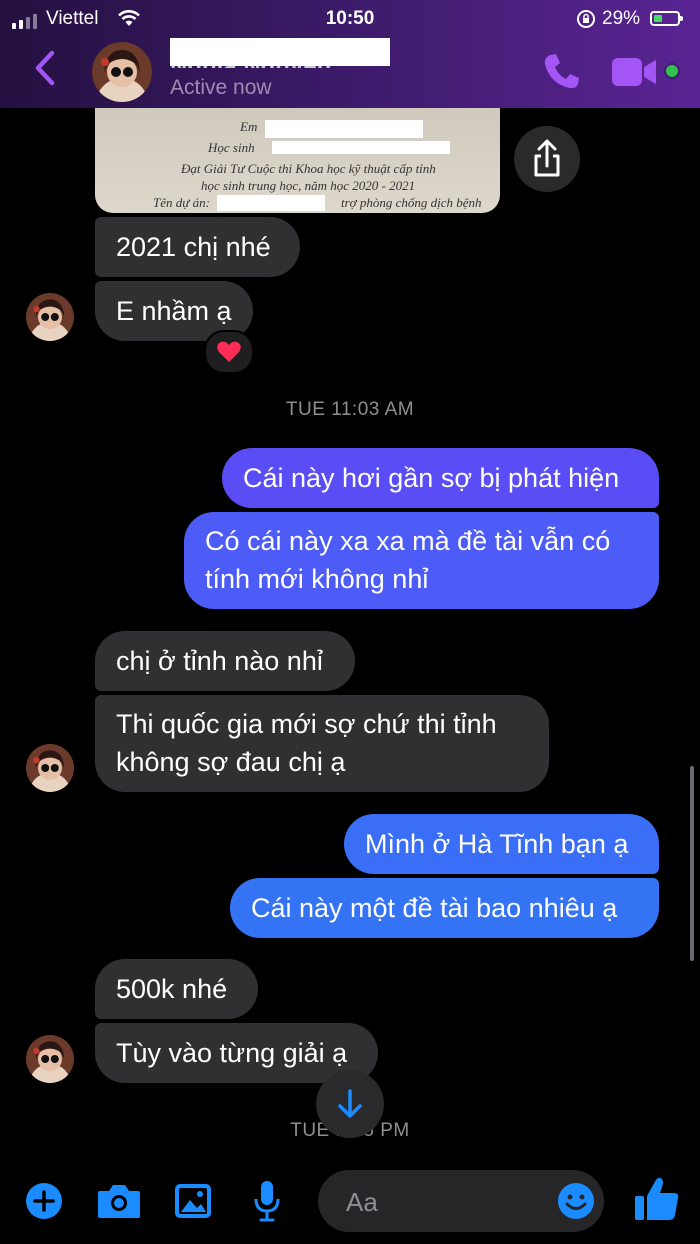 This screenshot has width=700, height=1244. I want to click on incoming-message: 500k nhé, so click(176, 989).